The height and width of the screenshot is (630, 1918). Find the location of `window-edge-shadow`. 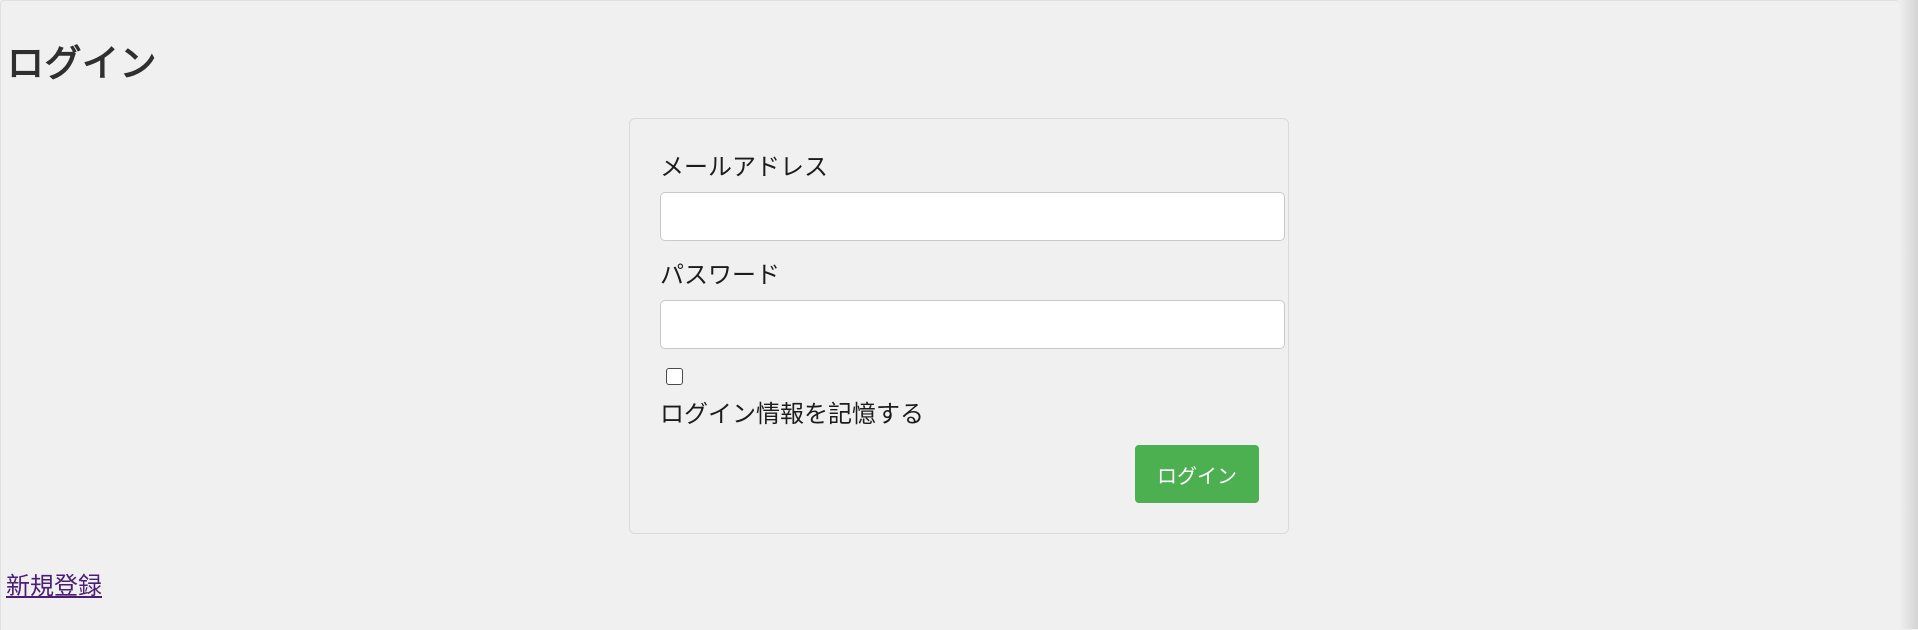

window-edge-shadow is located at coordinates (1909, 314).